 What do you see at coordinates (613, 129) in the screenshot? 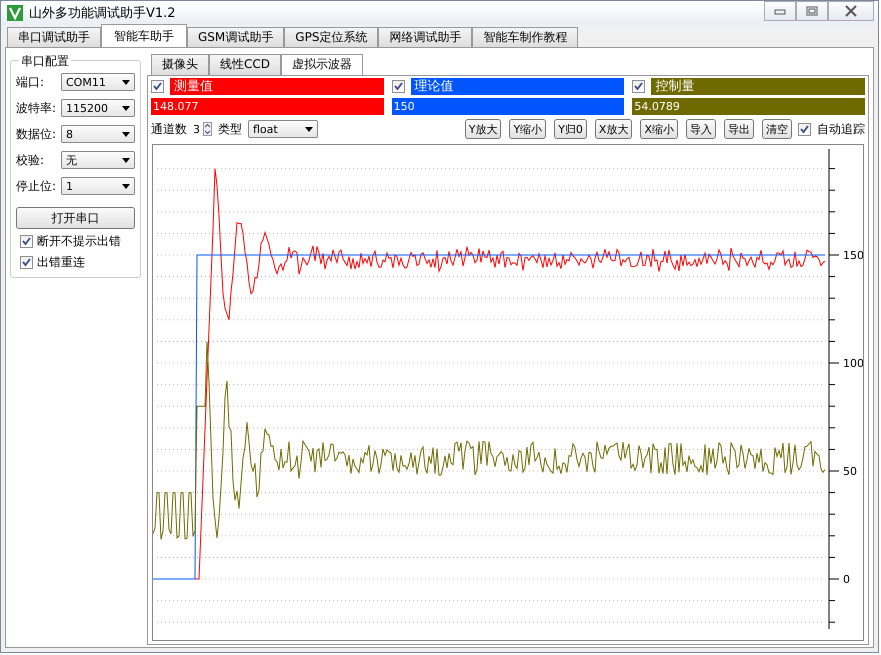
I see `toolbar-button: X放大` at bounding box center [613, 129].